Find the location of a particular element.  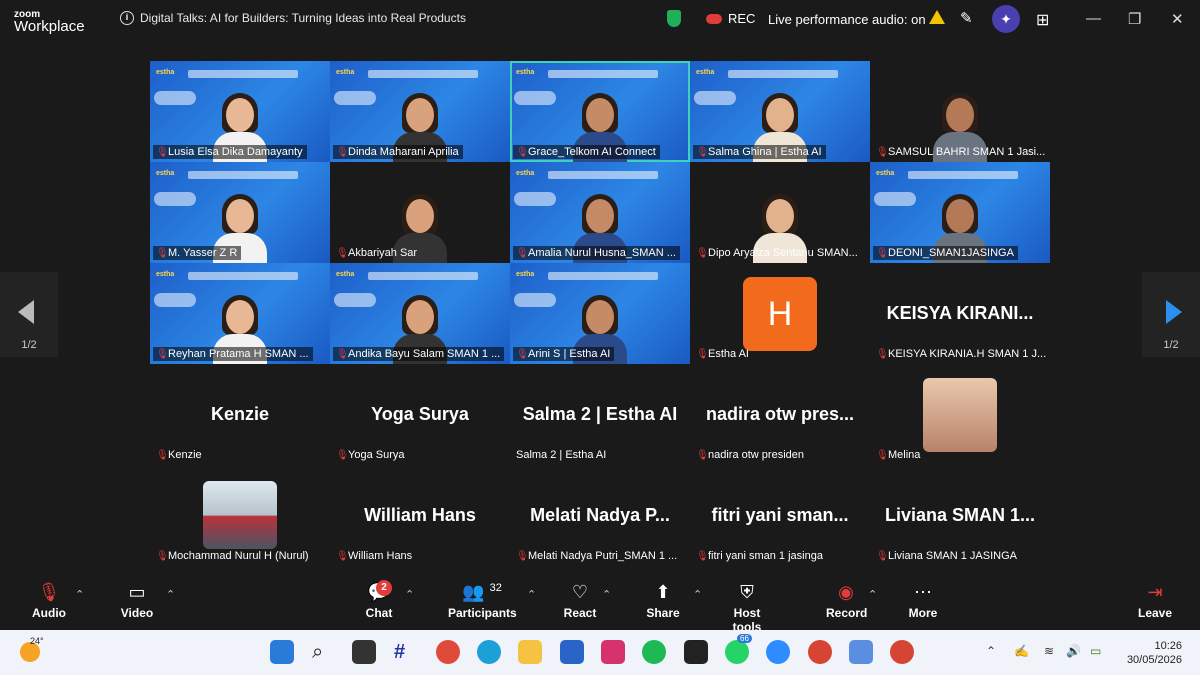

audio-caret-icon: ⌃ is located at coordinates (79, 594).